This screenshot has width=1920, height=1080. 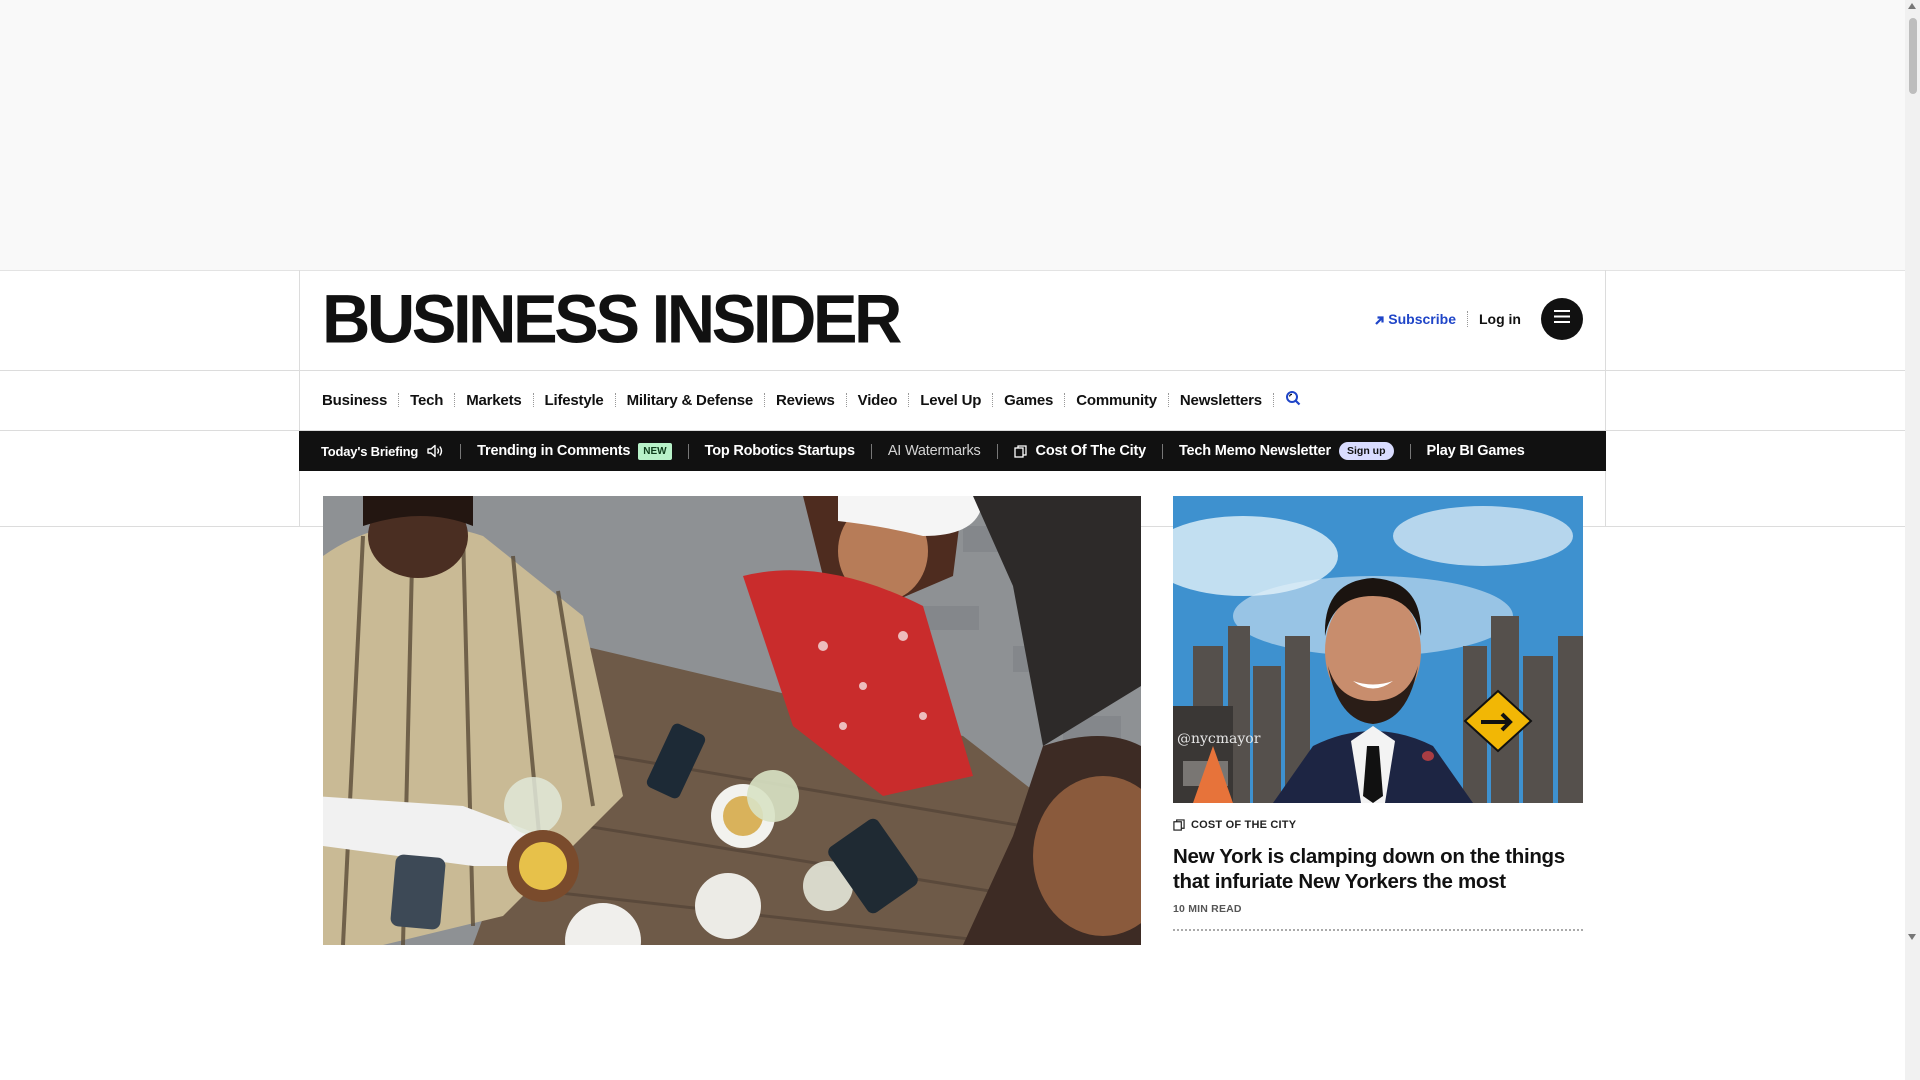 I want to click on header-inner: BUSINESS INSIDER Subscribe Log in, so click(x=952, y=320).